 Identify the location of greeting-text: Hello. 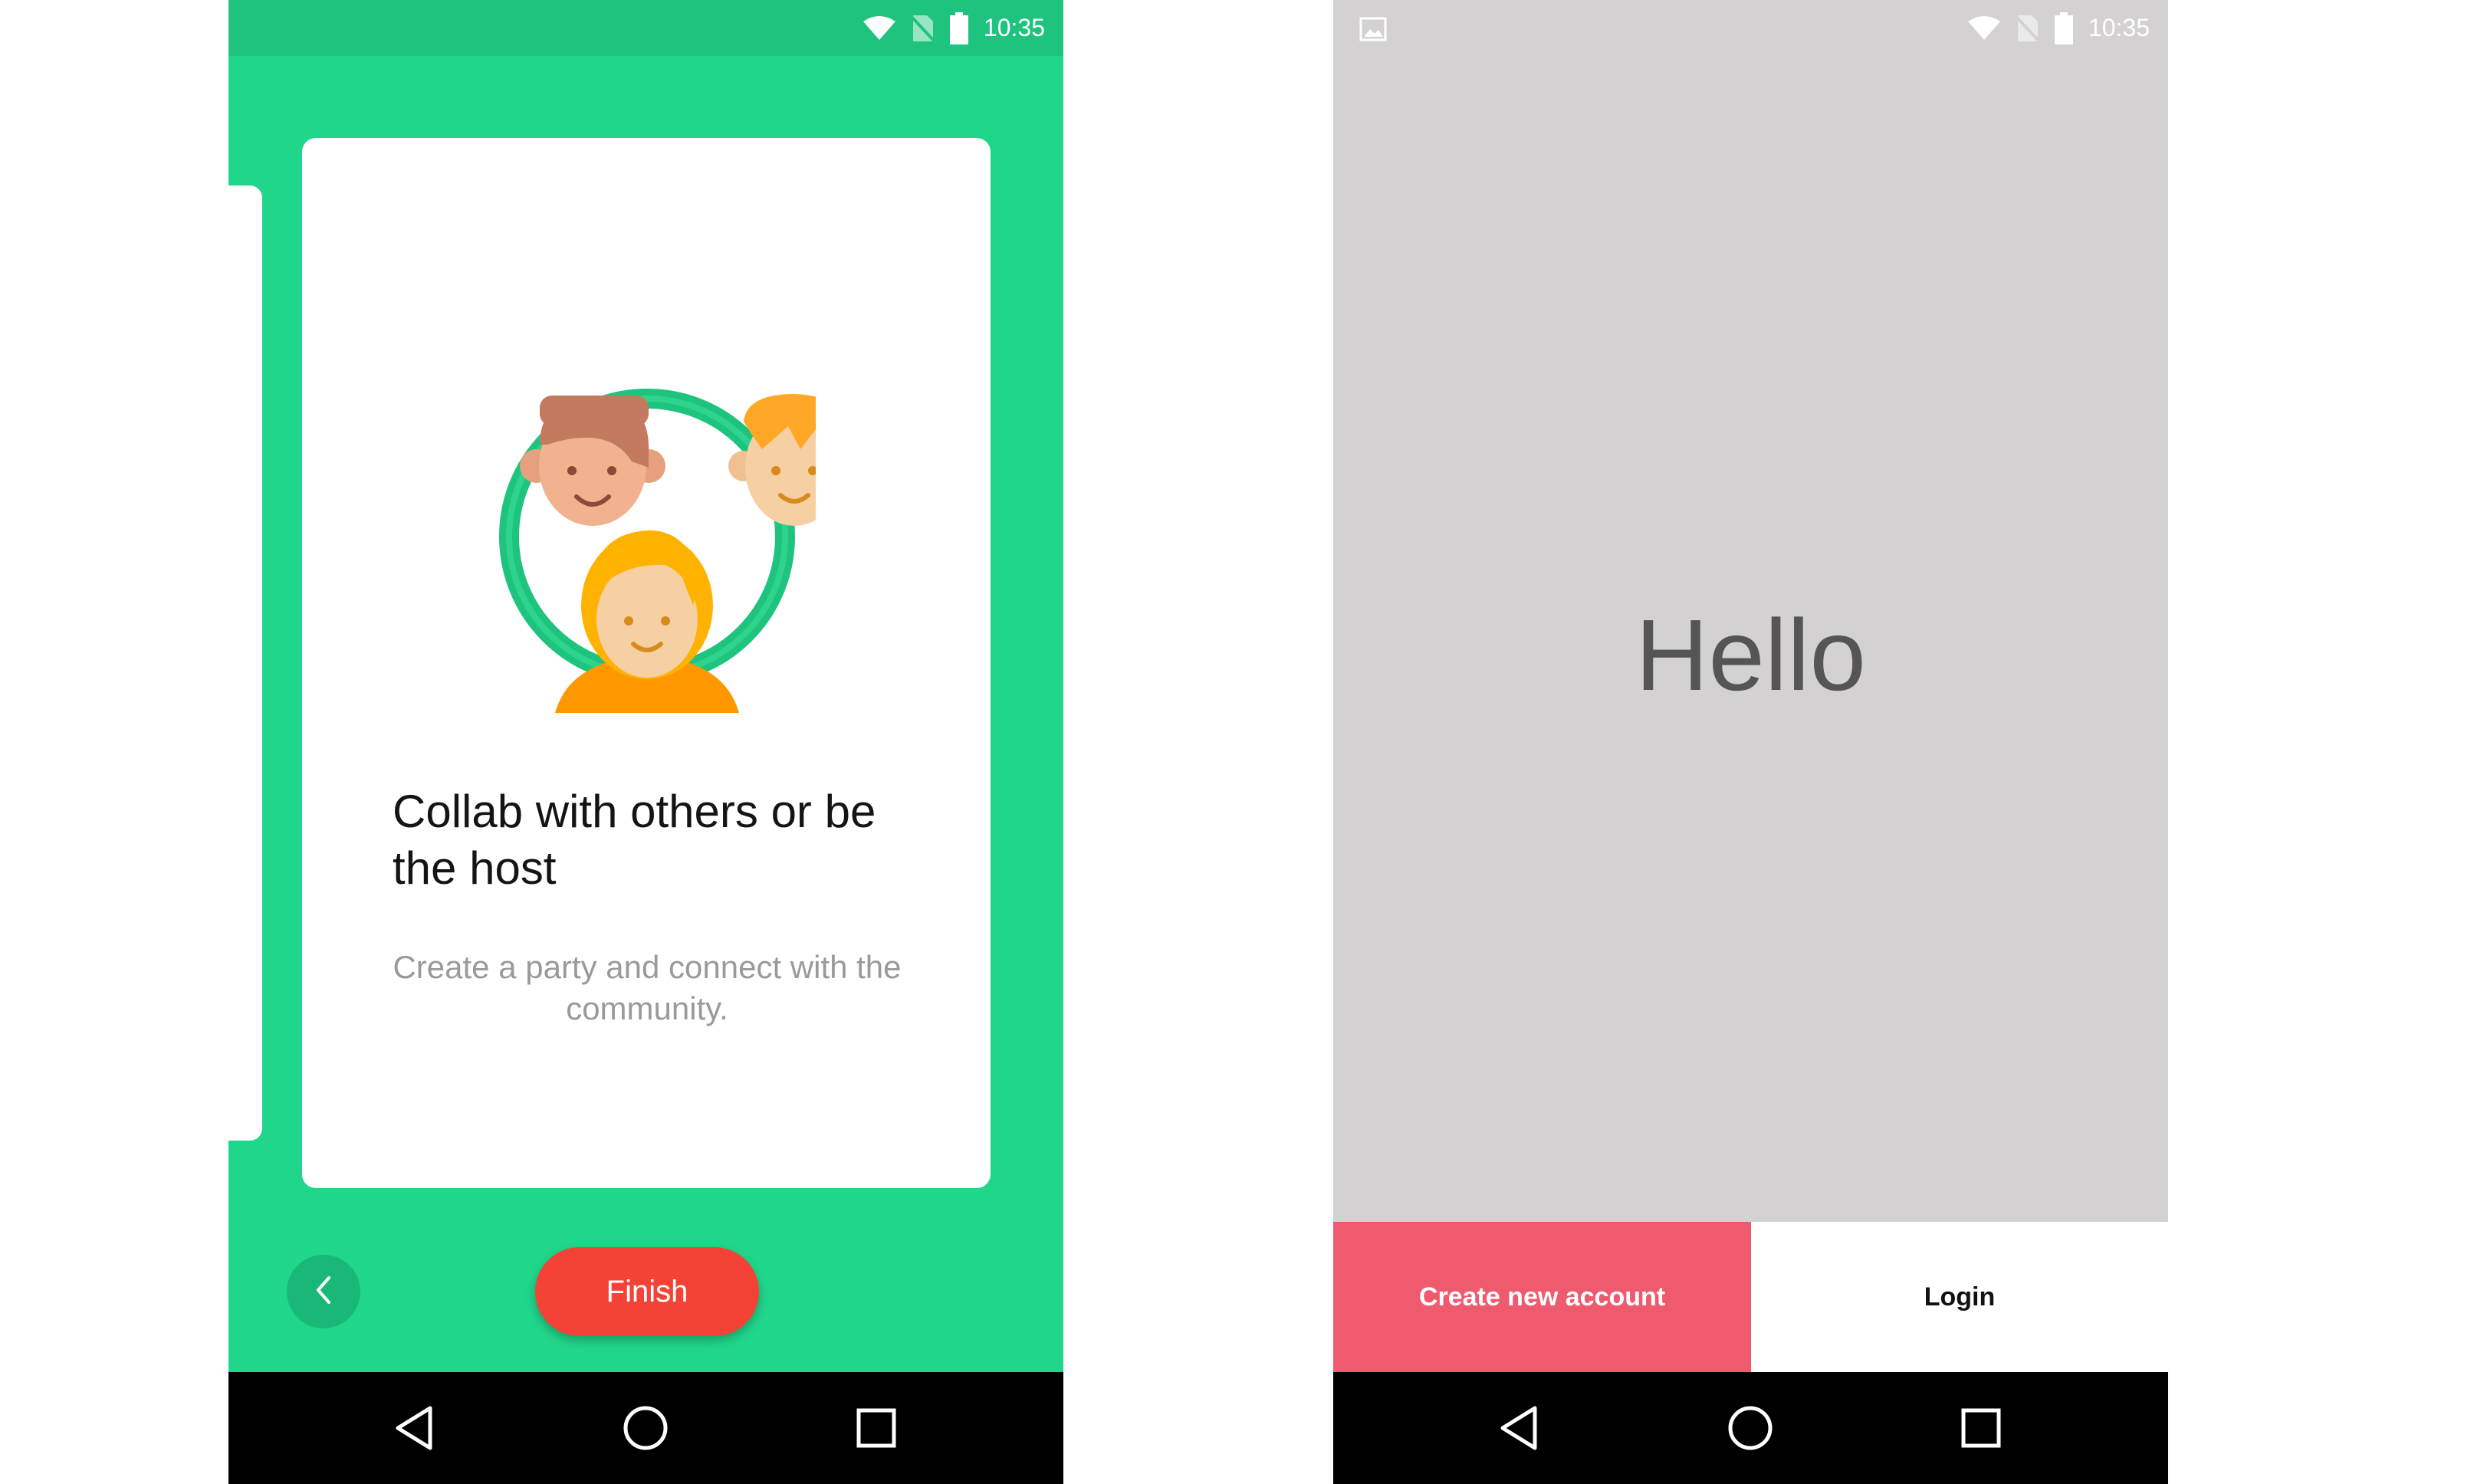
(1751, 655).